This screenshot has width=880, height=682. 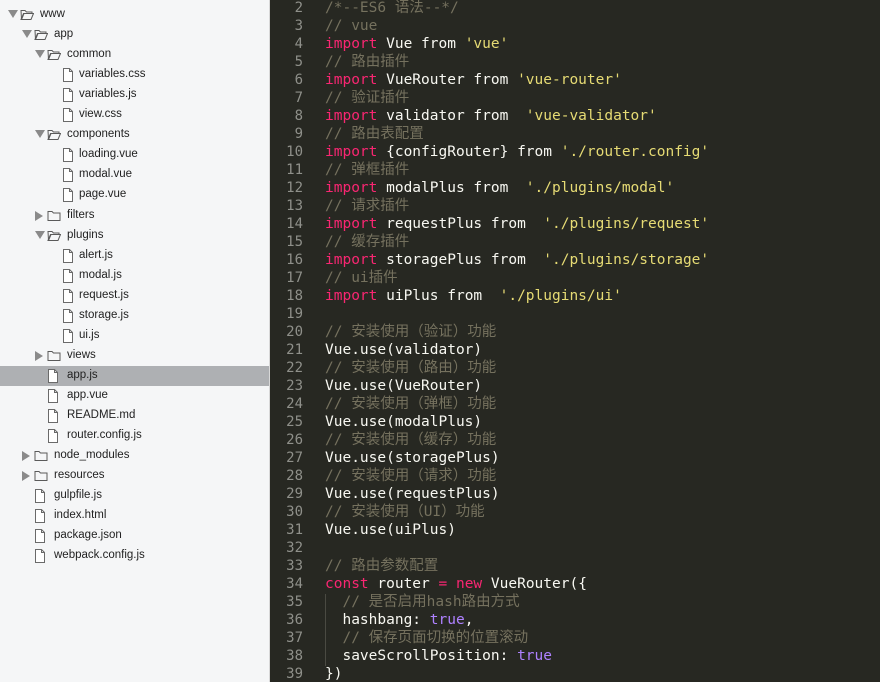 I want to click on code-line: 32, so click(x=575, y=548).